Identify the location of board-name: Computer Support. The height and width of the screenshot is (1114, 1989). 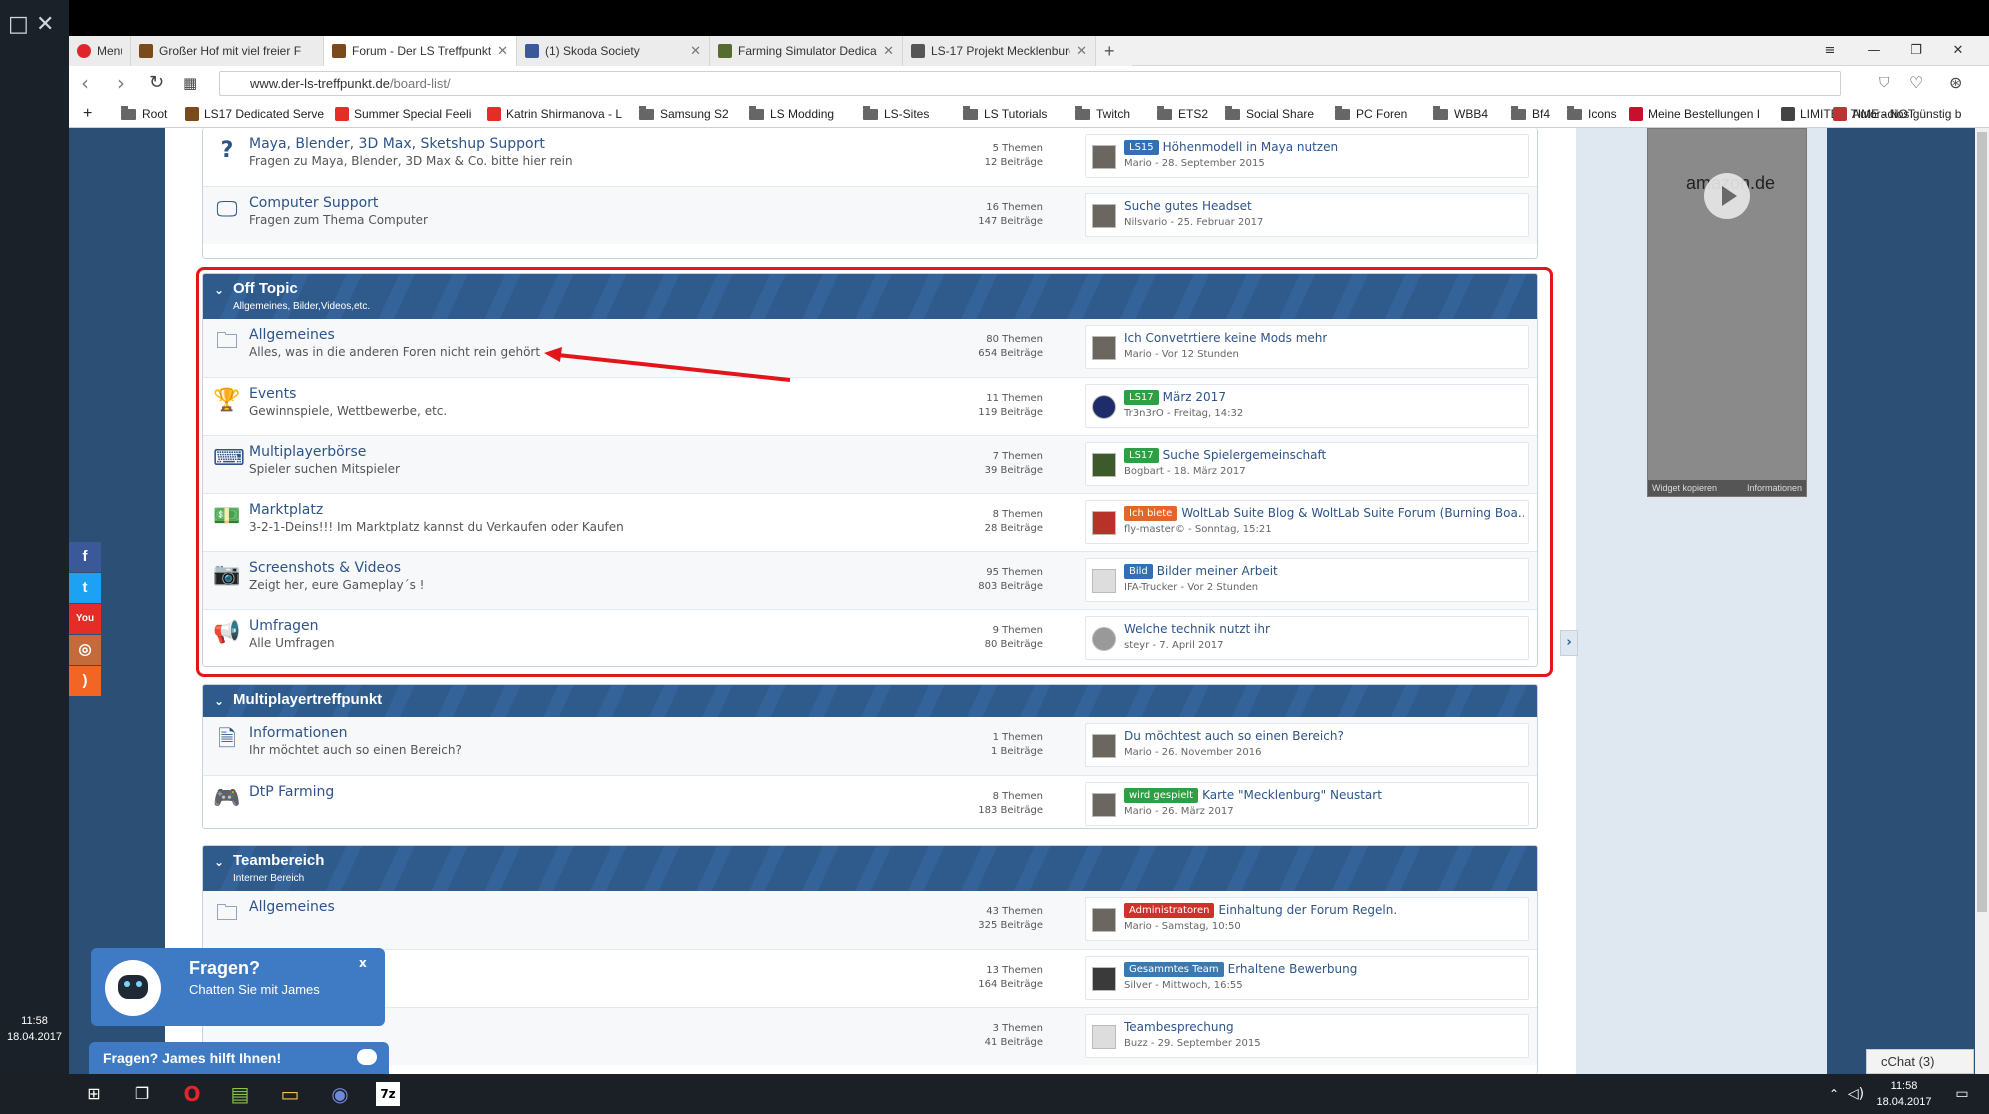
(313, 203).